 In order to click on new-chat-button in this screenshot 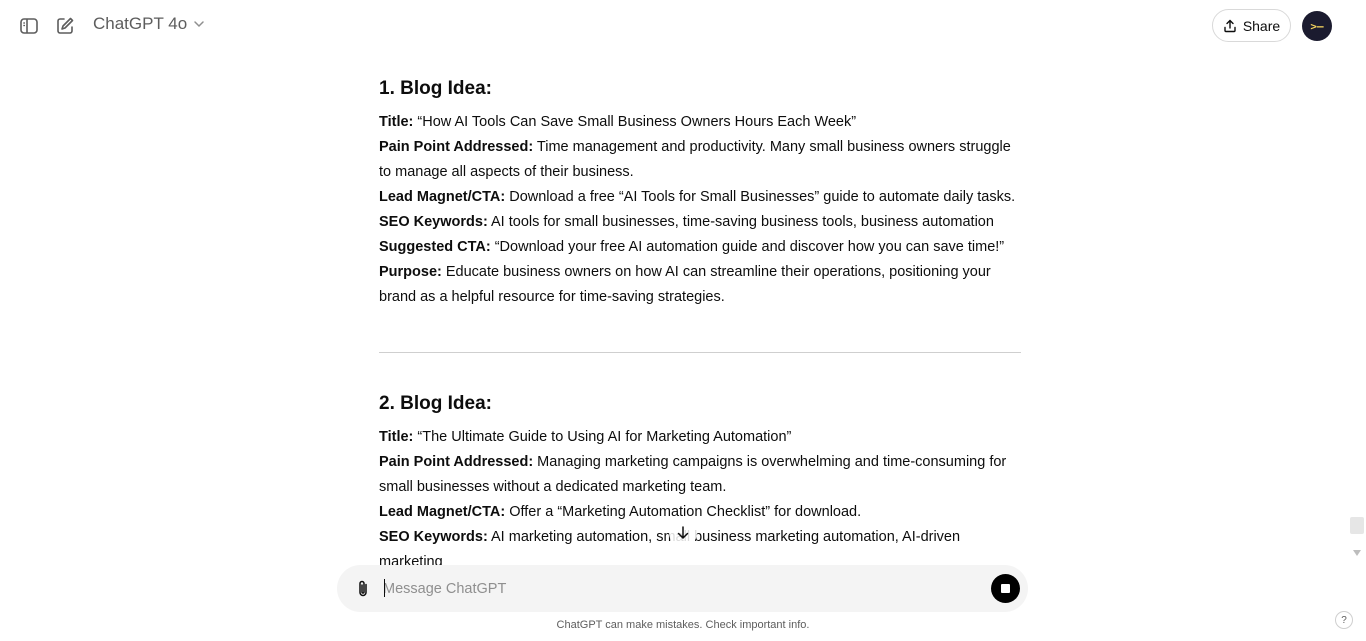, I will do `click(65, 26)`.